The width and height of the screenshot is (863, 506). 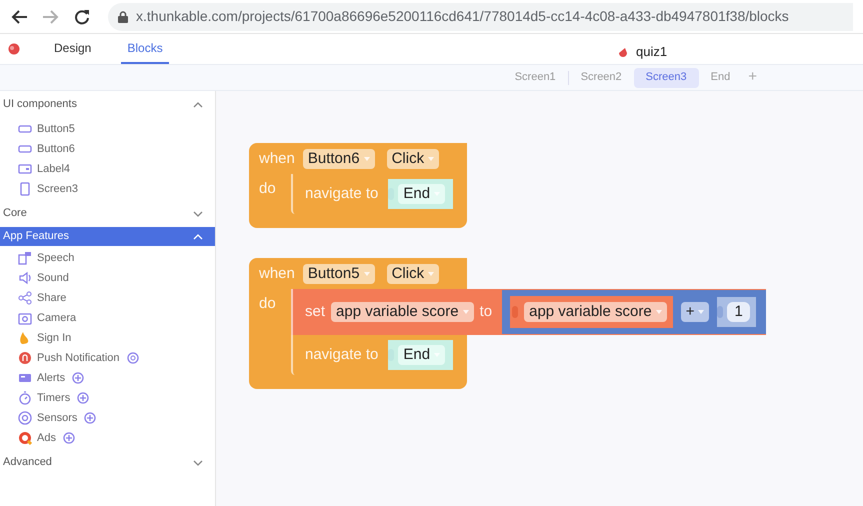 What do you see at coordinates (25, 418) in the screenshot?
I see `sensor-icon` at bounding box center [25, 418].